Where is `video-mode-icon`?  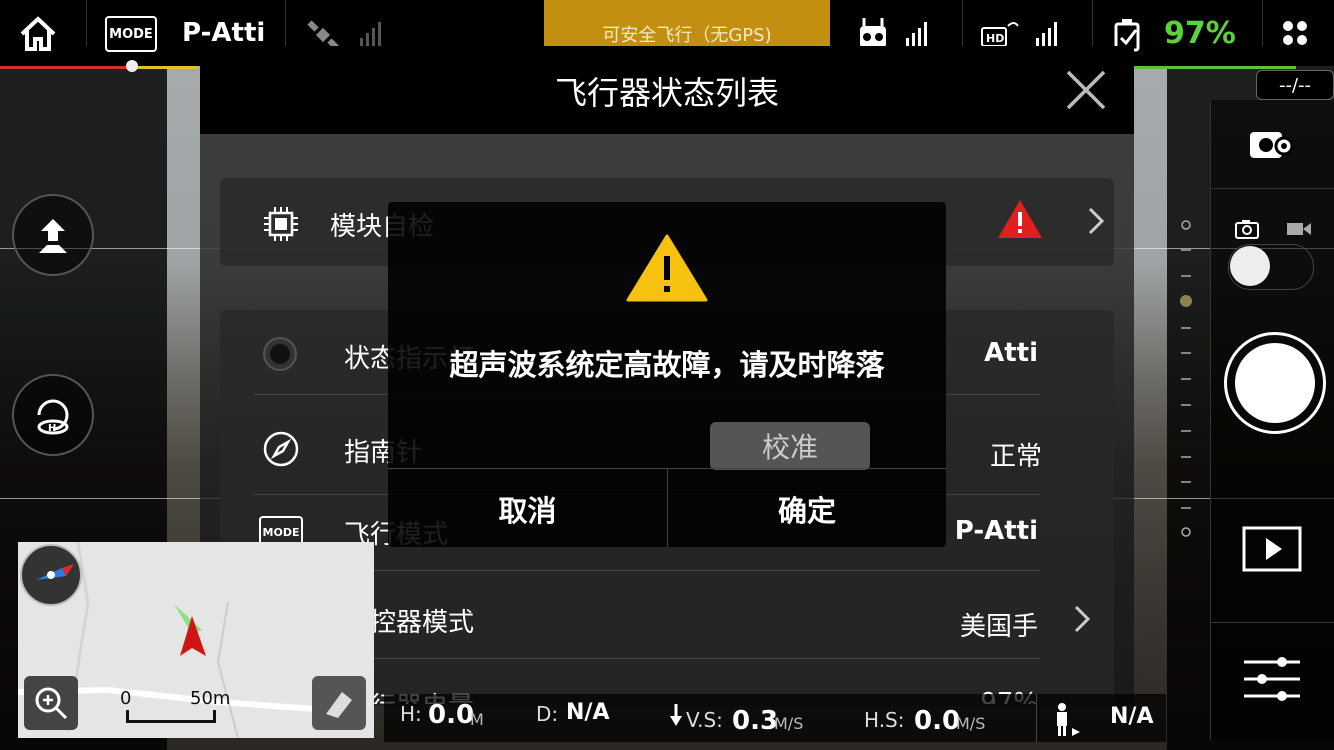 video-mode-icon is located at coordinates (1299, 229).